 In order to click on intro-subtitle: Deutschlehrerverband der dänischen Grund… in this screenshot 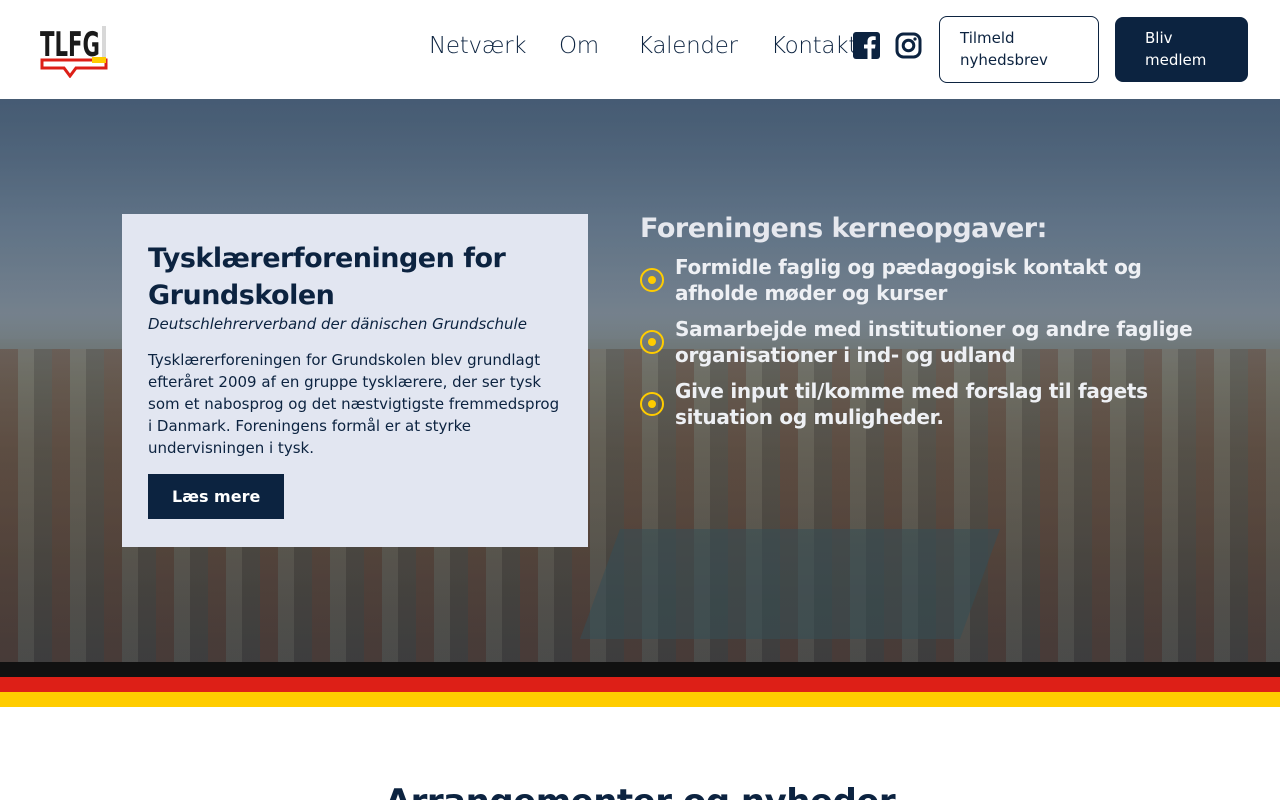, I will do `click(337, 324)`.